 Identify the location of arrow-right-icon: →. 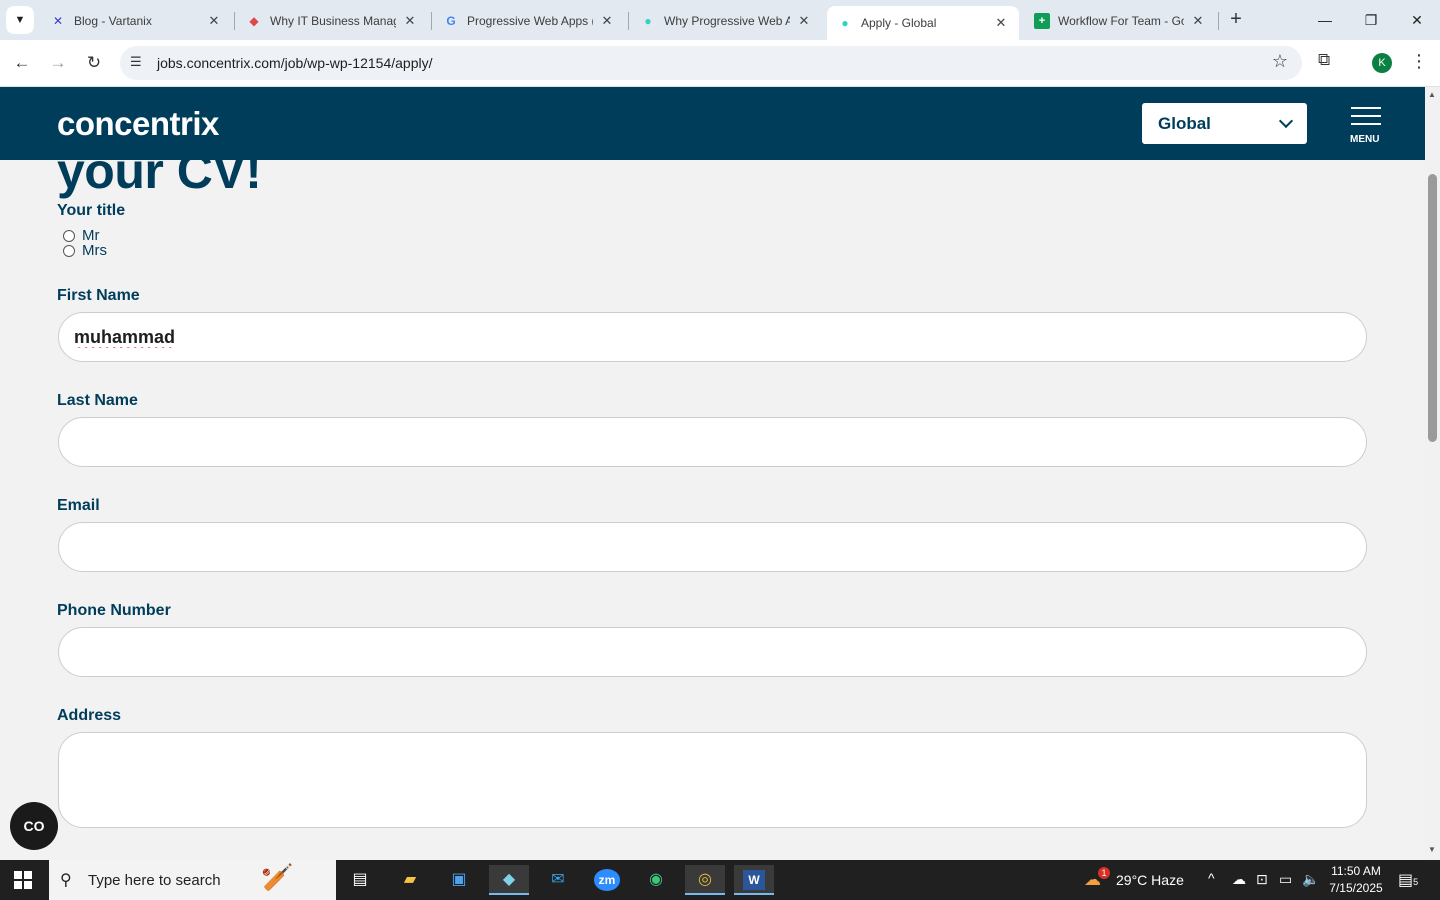
(58, 62).